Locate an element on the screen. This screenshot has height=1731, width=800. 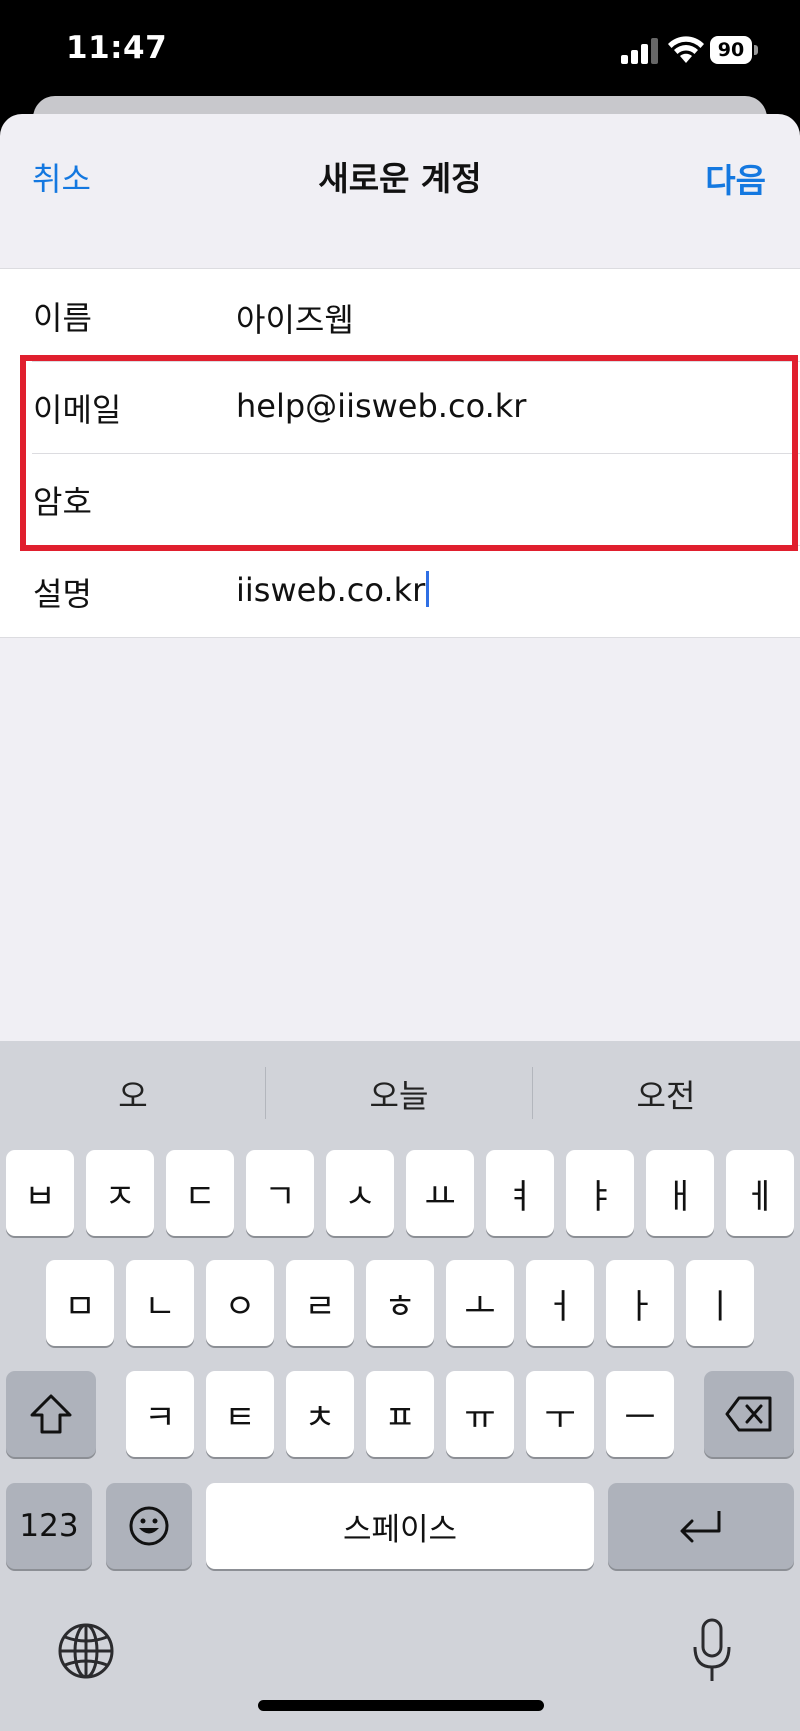
status-time: 11:47 is located at coordinates (117, 48).